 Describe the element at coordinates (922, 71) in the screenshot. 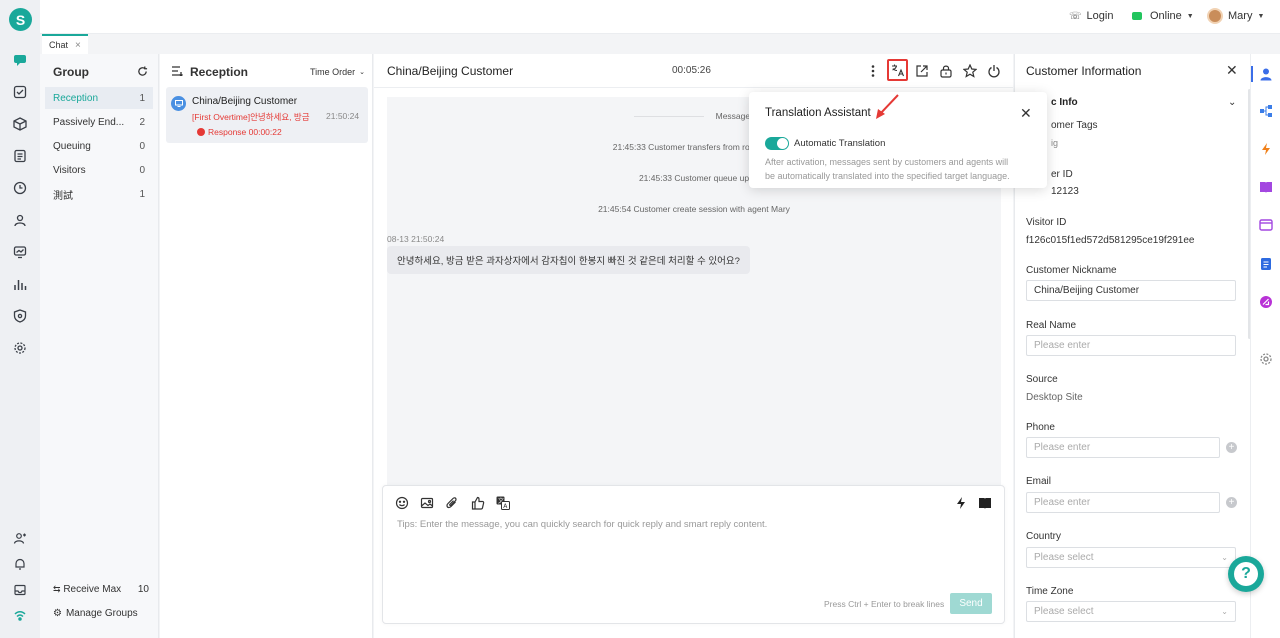

I see `transfer-icon` at that location.